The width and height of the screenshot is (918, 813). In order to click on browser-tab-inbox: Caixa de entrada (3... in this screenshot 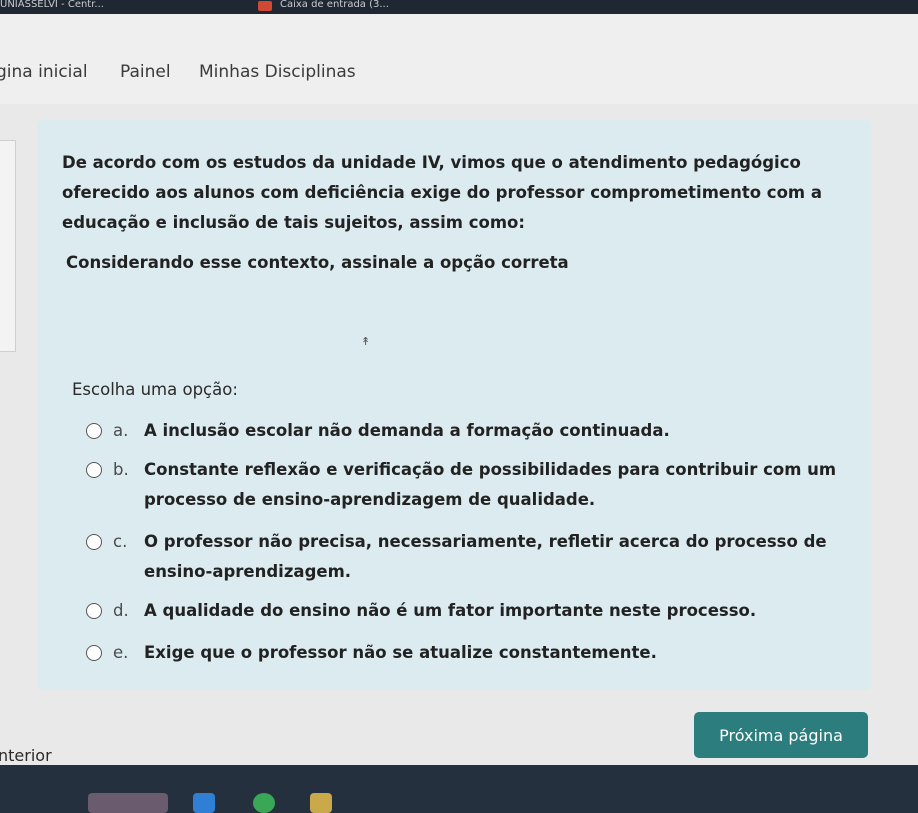, I will do `click(334, 6)`.